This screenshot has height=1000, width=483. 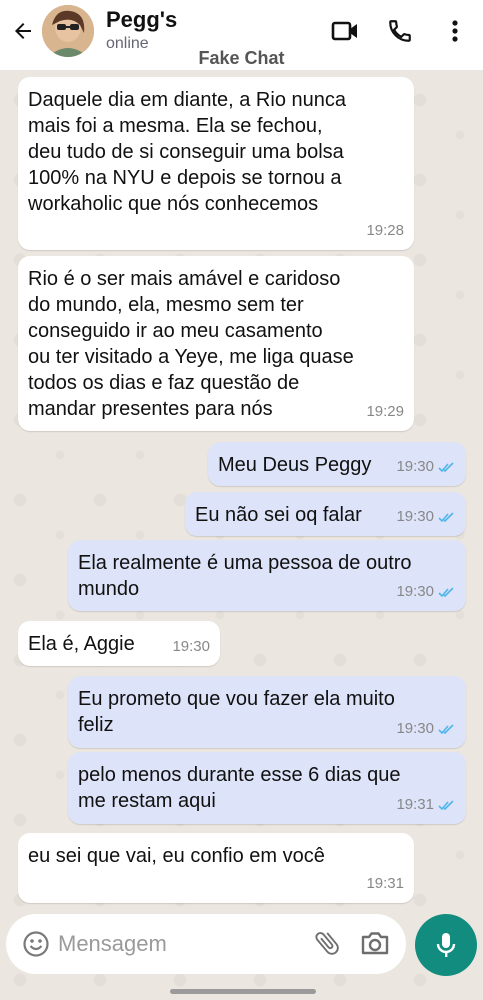 I want to click on microphone-button, so click(x=446, y=945).